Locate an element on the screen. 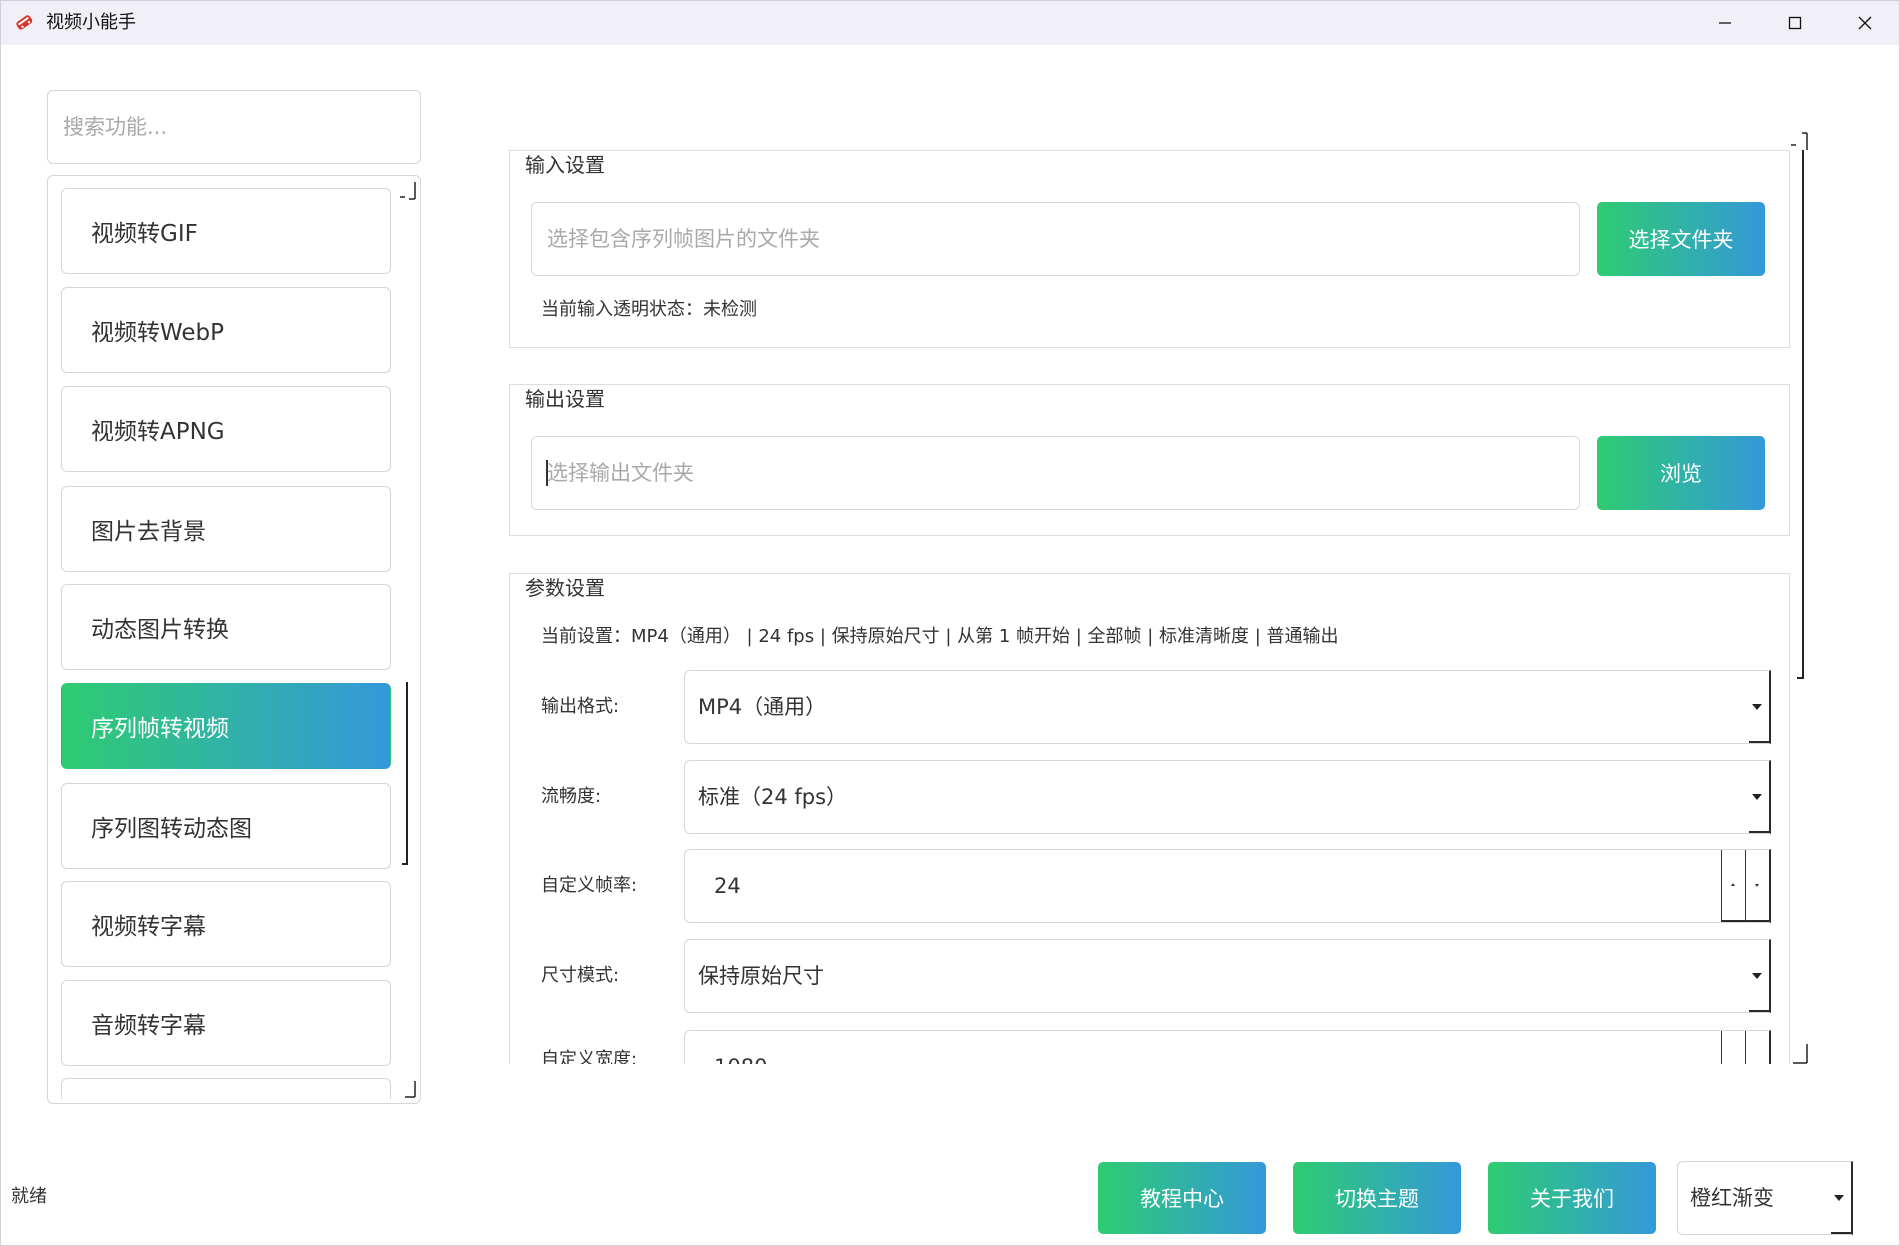 The width and height of the screenshot is (1900, 1246). smoothness-select: 标准（24 fps） is located at coordinates (1227, 797).